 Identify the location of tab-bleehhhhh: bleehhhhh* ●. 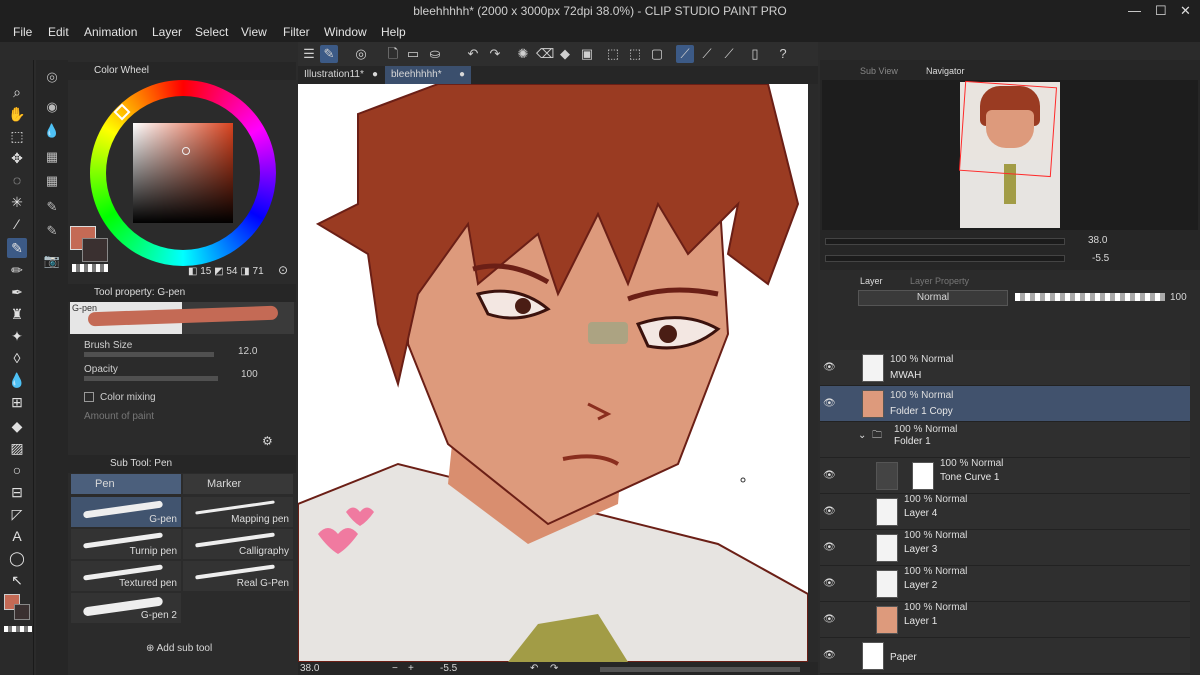
(428, 75).